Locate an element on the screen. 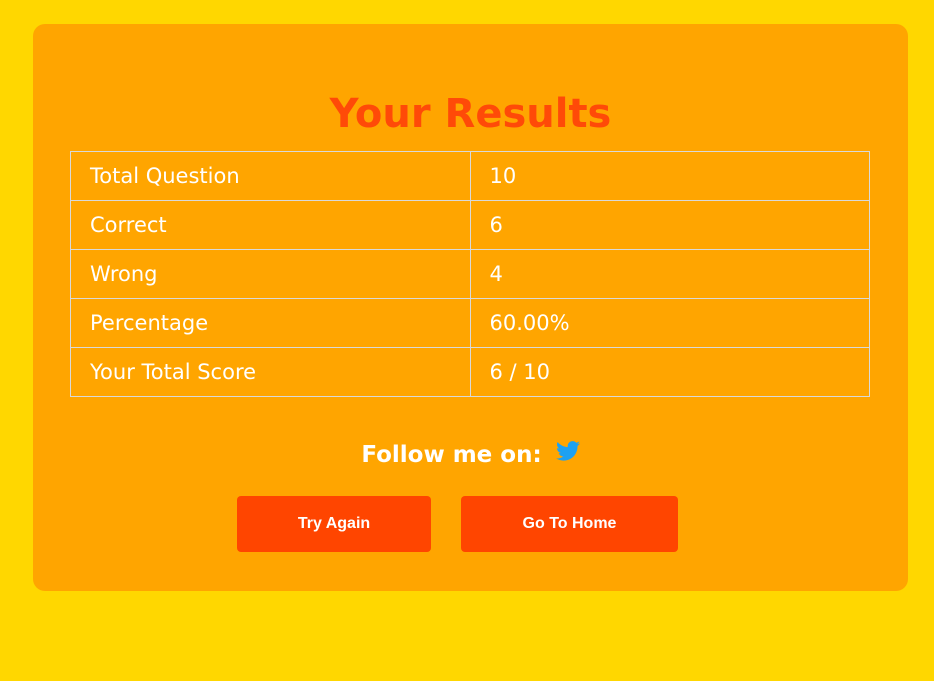  table-row: Total Question 10 is located at coordinates (470, 176).